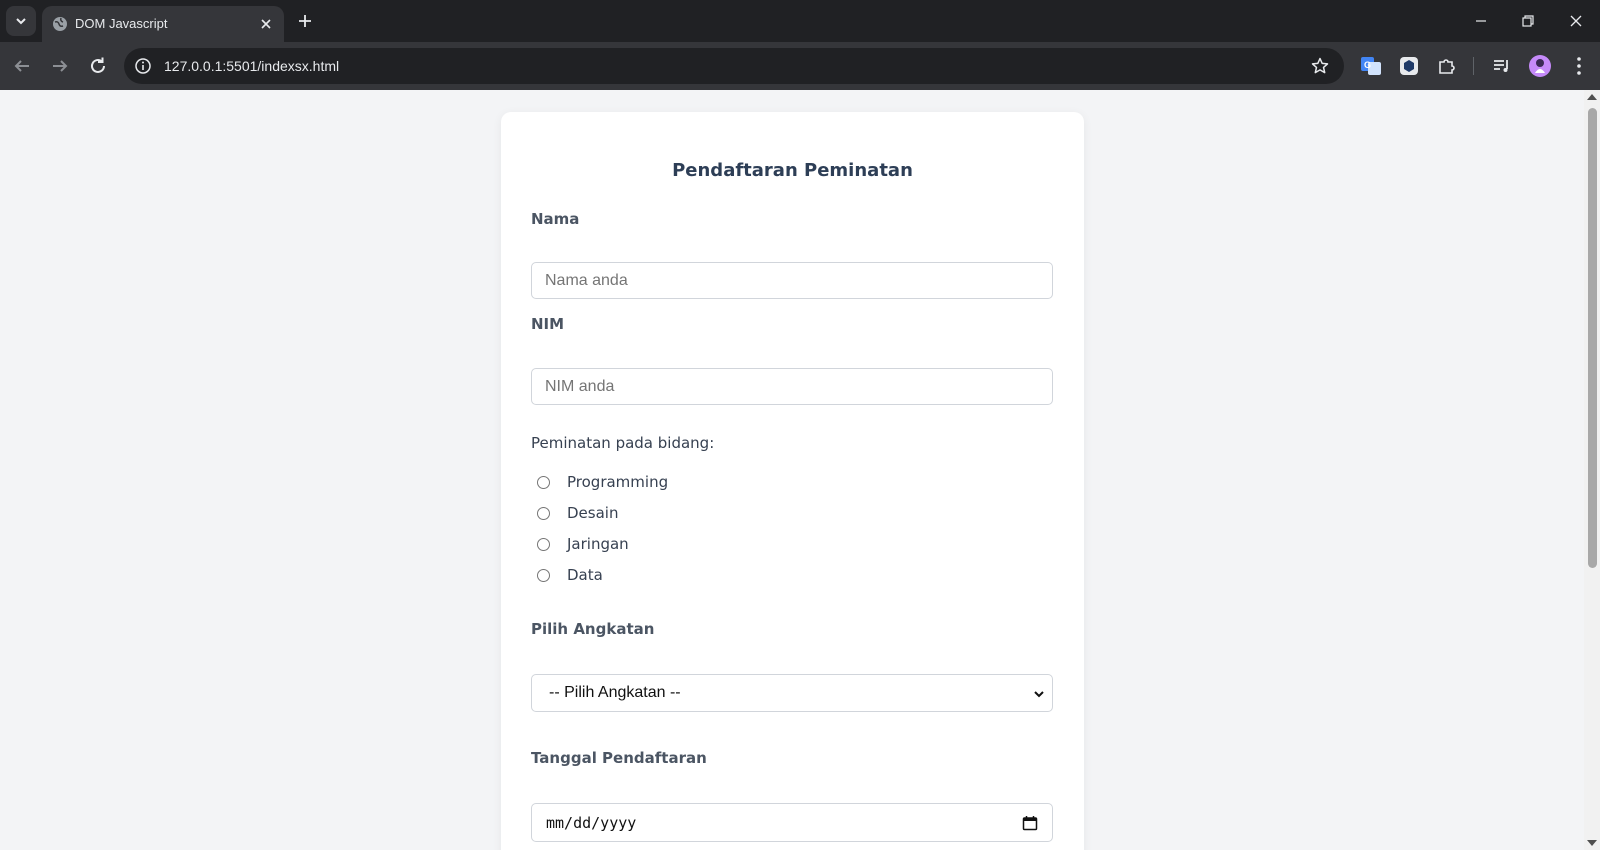  What do you see at coordinates (1447, 66) in the screenshot?
I see `extensions-puzzle-icon` at bounding box center [1447, 66].